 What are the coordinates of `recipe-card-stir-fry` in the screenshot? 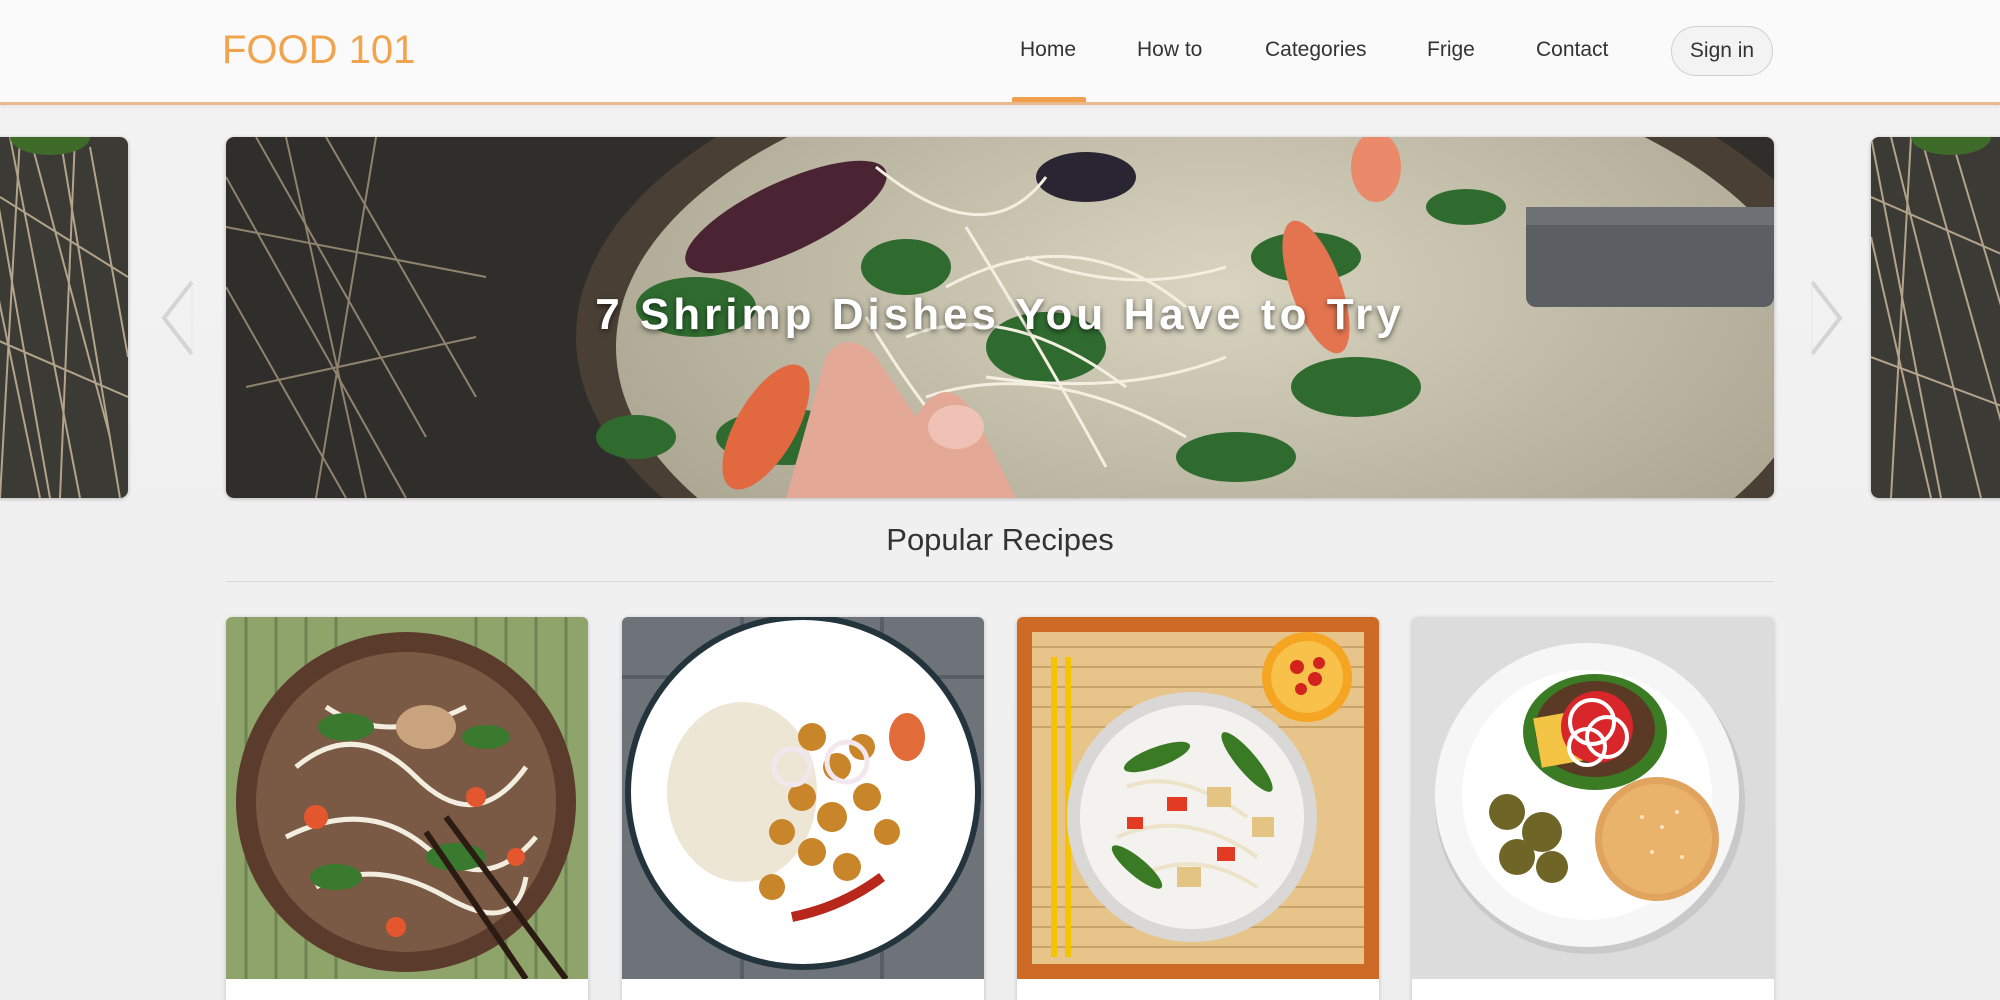 It's located at (1198, 808).